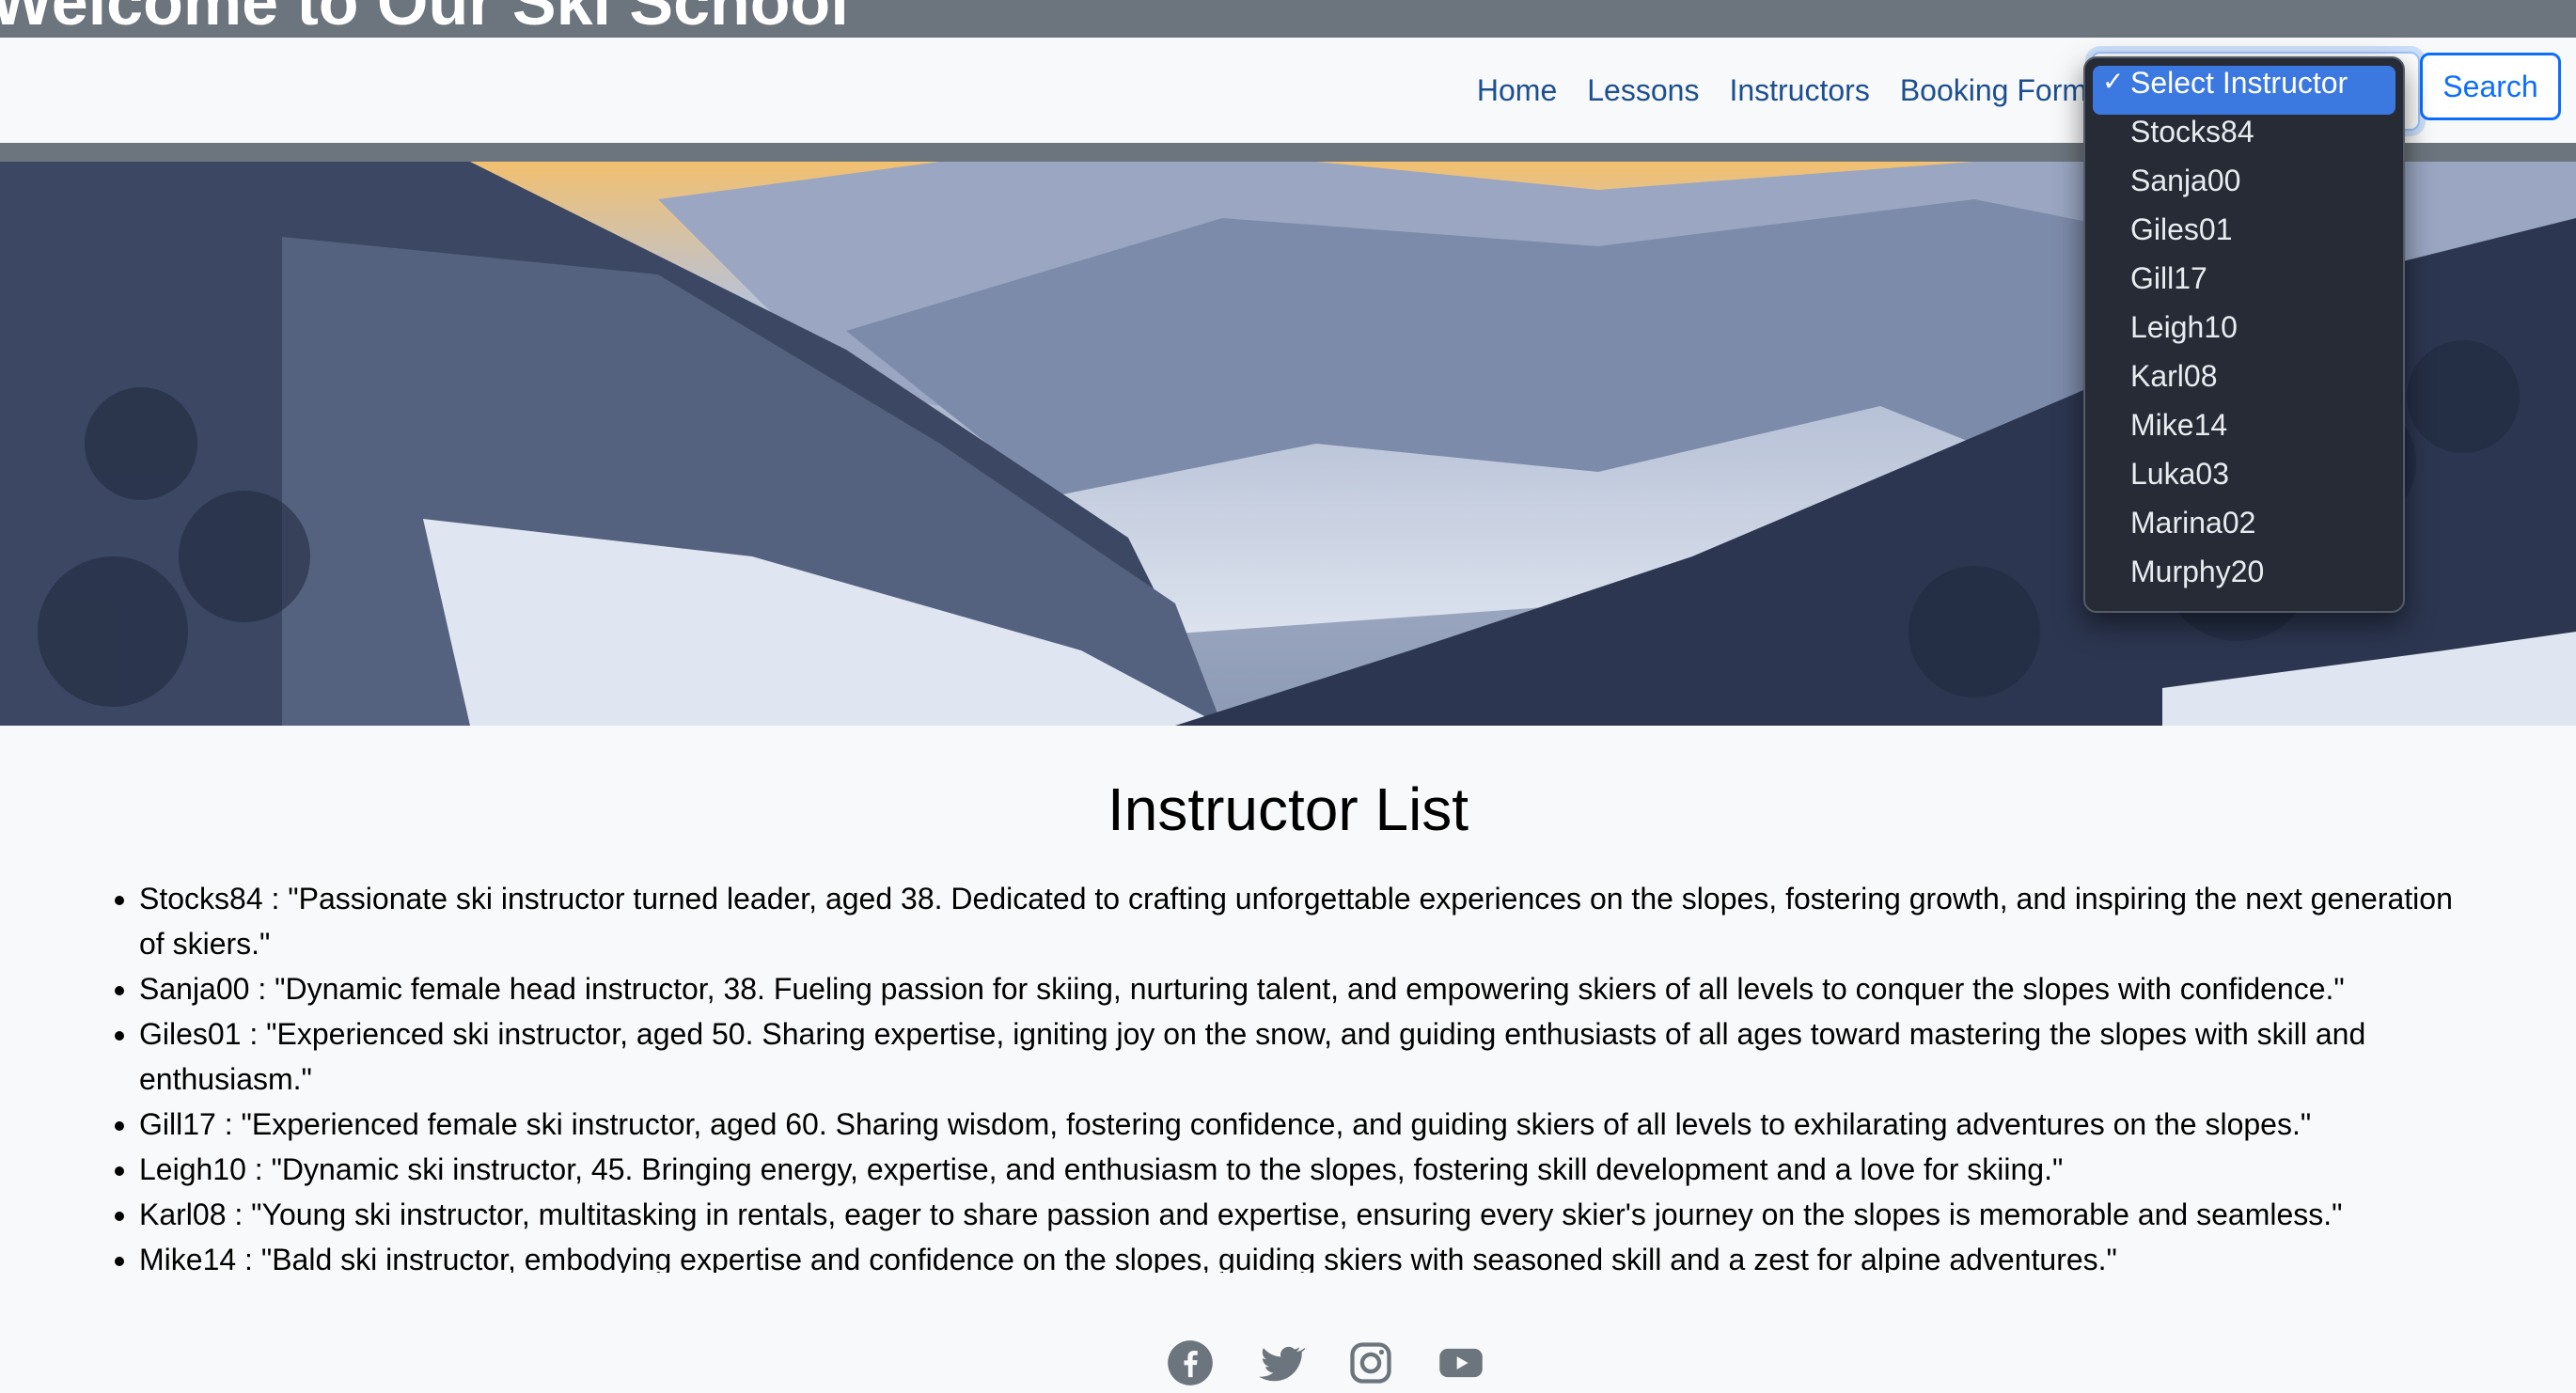 The width and height of the screenshot is (2576, 1393). What do you see at coordinates (1288, 19) in the screenshot?
I see `top-banner: Welcome to Our Ski School` at bounding box center [1288, 19].